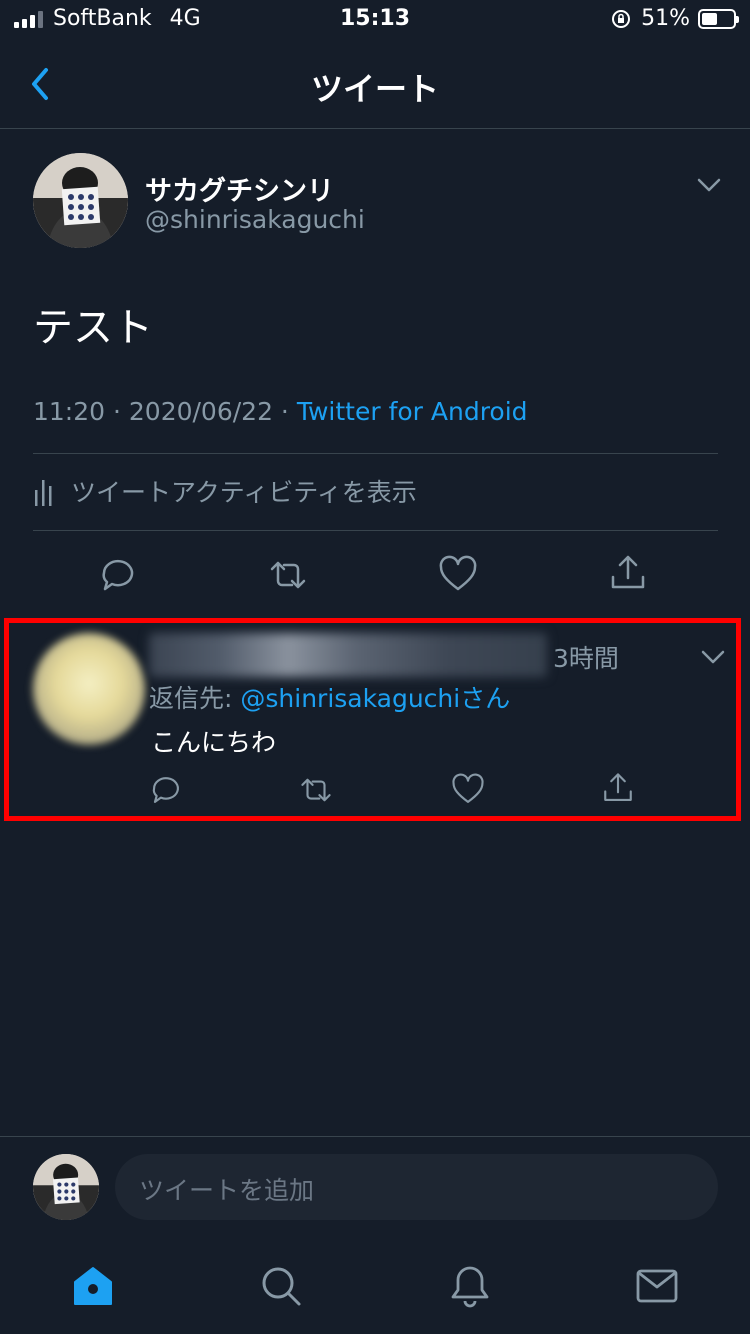 The width and height of the screenshot is (750, 1334). I want to click on messages-icon, so click(657, 1286).